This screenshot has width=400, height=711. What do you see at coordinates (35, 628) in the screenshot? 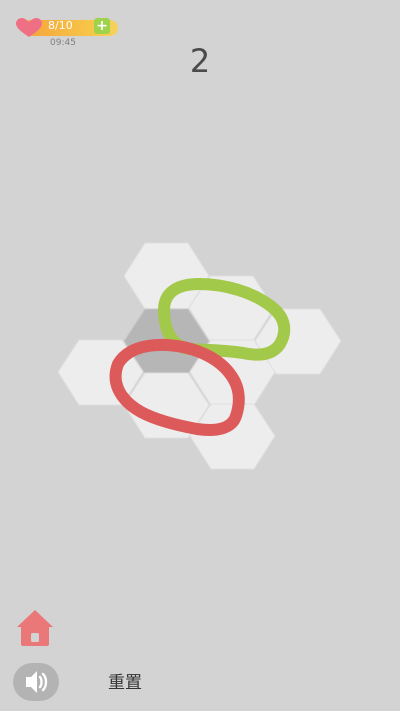
I see `home-button` at bounding box center [35, 628].